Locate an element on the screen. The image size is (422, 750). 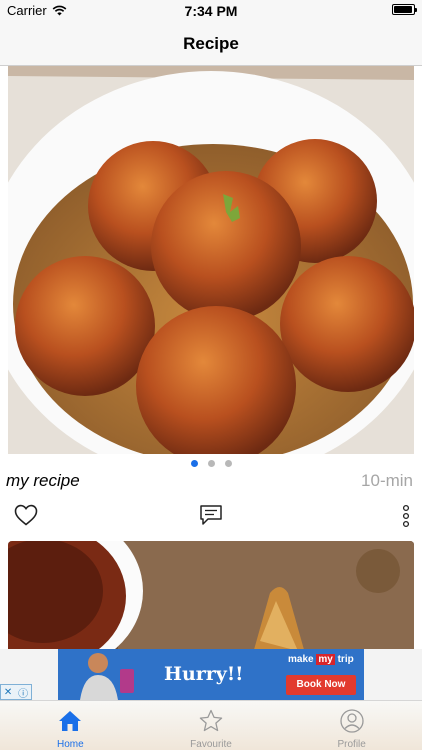
profile-icon is located at coordinates (352, 721).